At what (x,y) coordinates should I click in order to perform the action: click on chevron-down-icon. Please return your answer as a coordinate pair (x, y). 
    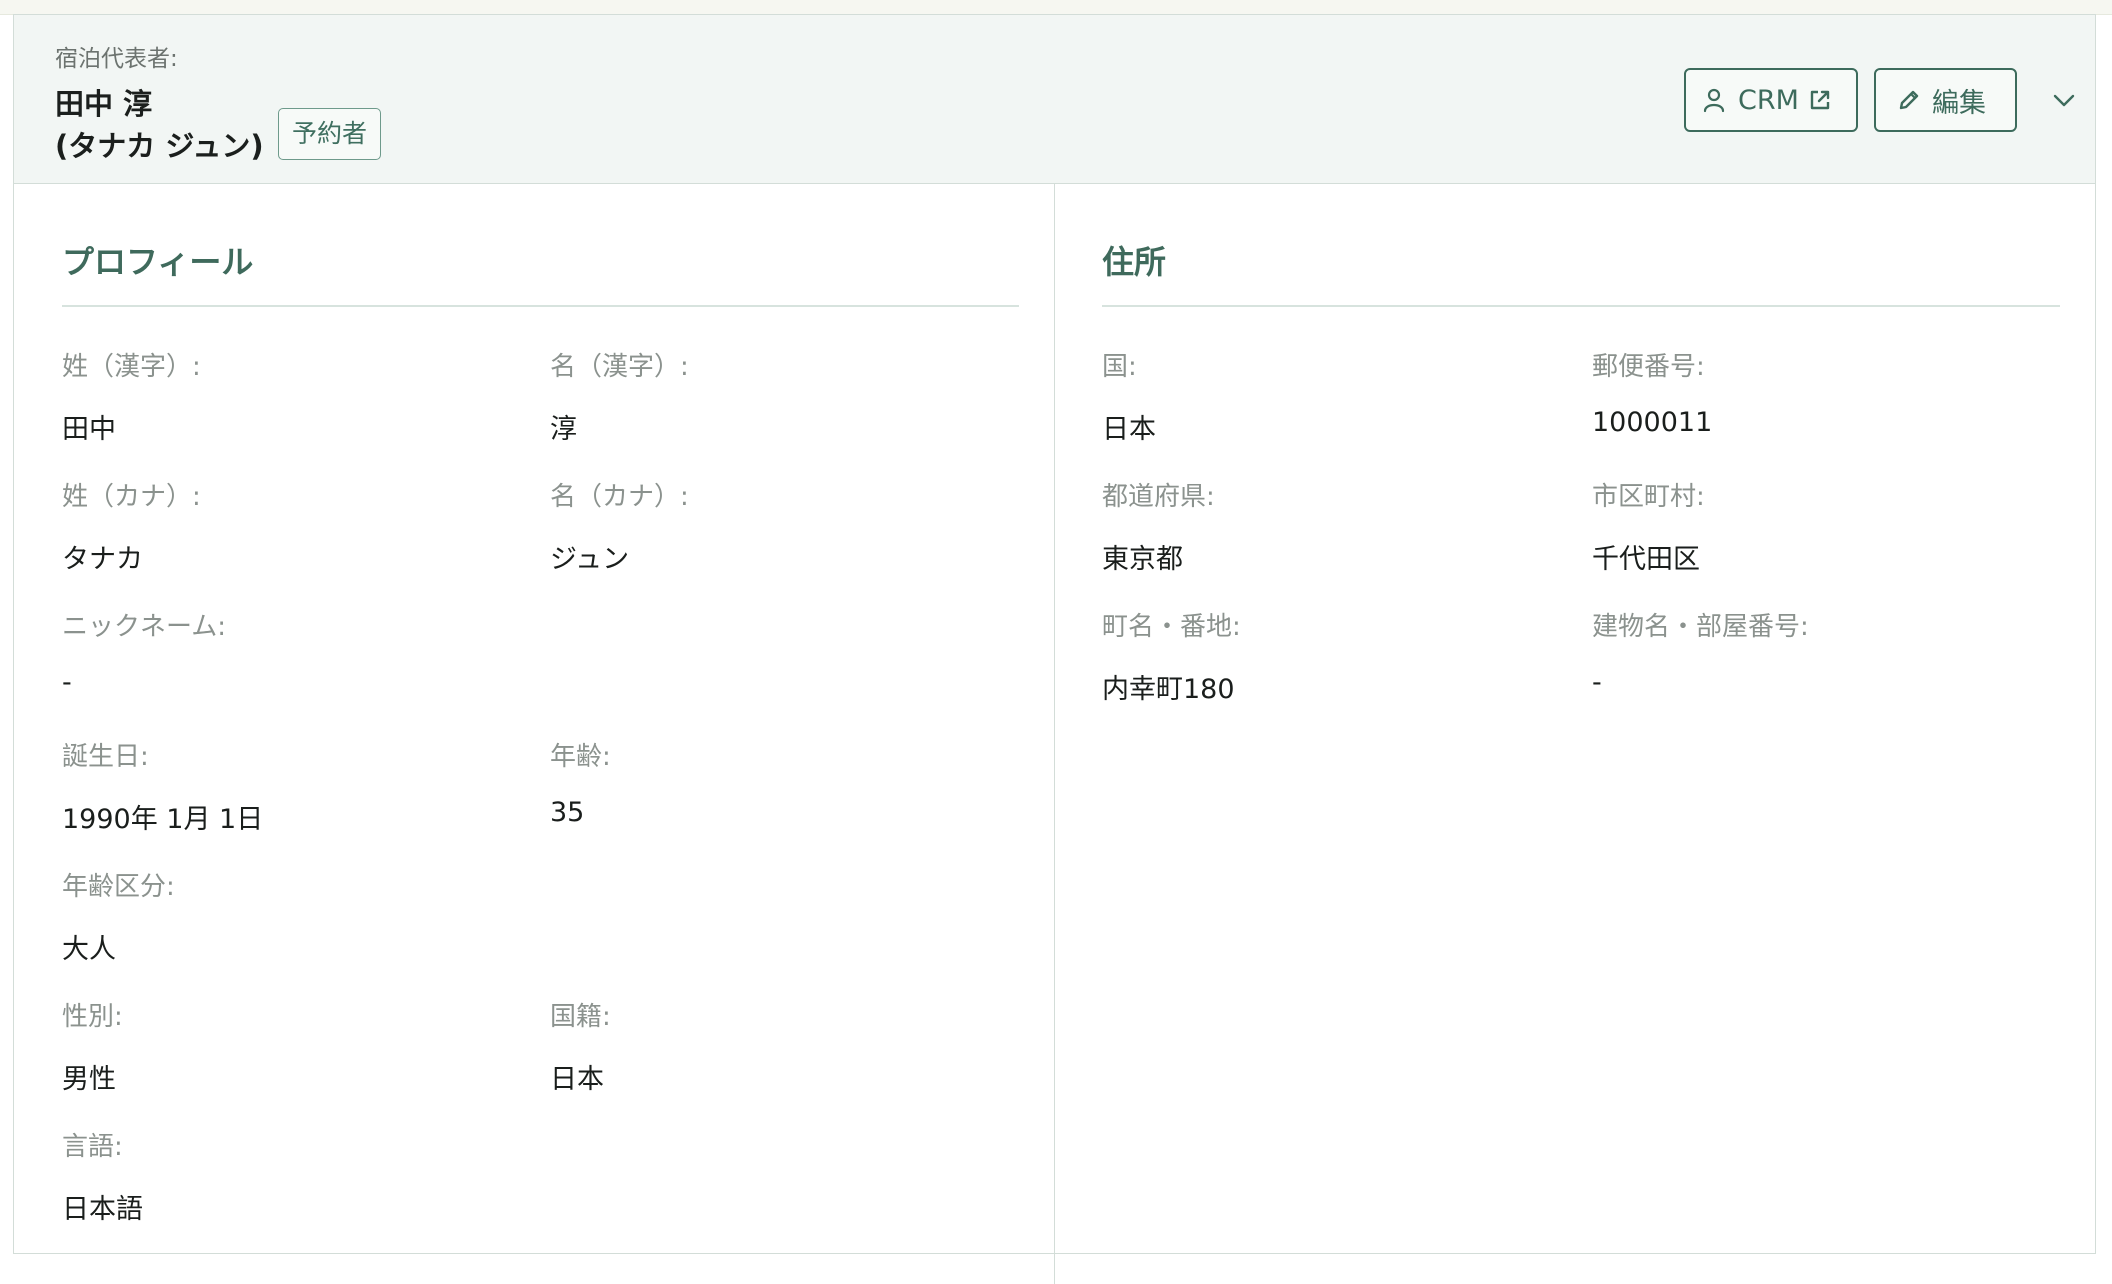
    Looking at the image, I should click on (2064, 100).